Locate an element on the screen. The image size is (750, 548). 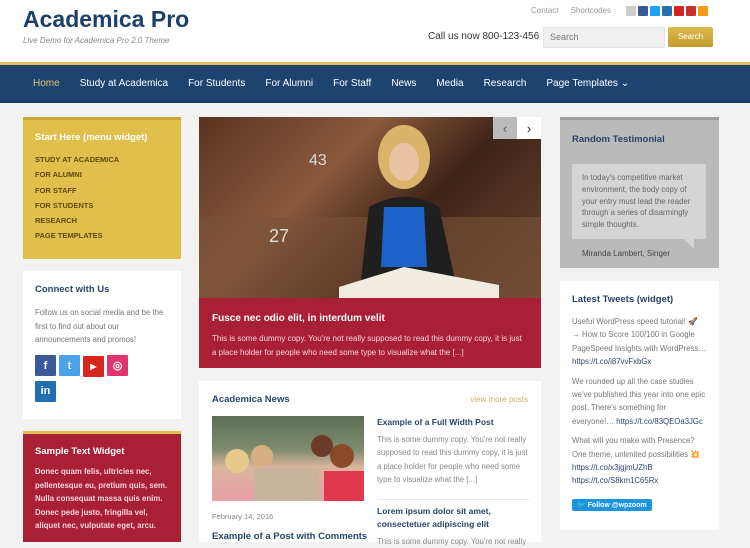
shortcodes-link: Shortcodes is located at coordinates (591, 10).